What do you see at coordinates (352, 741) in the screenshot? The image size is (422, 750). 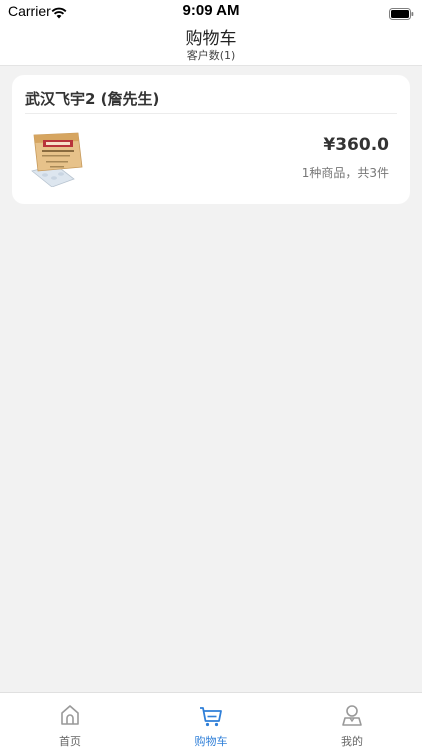 I see `tab-profile-label: 我的` at bounding box center [352, 741].